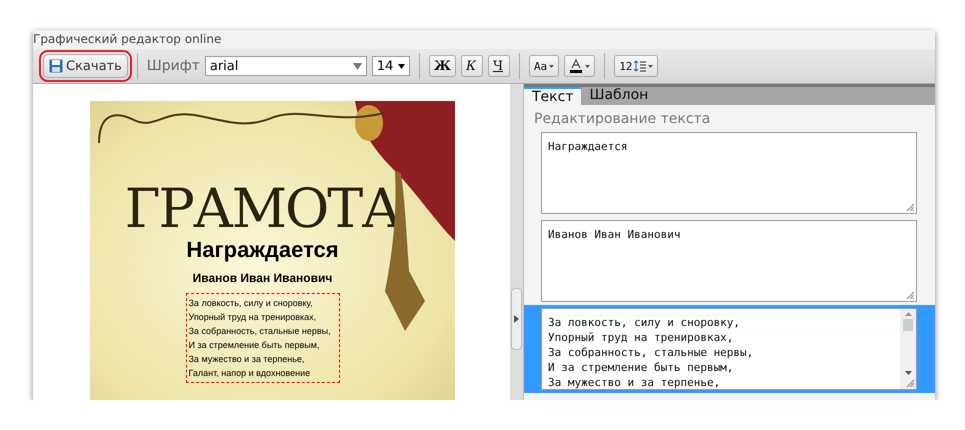 This screenshot has width=965, height=430. What do you see at coordinates (640, 66) in the screenshot?
I see `line-spacing-icon` at bounding box center [640, 66].